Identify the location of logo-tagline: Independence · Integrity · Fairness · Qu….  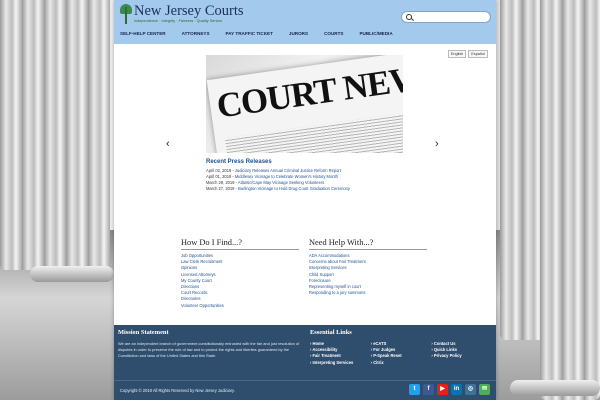
(178, 21).